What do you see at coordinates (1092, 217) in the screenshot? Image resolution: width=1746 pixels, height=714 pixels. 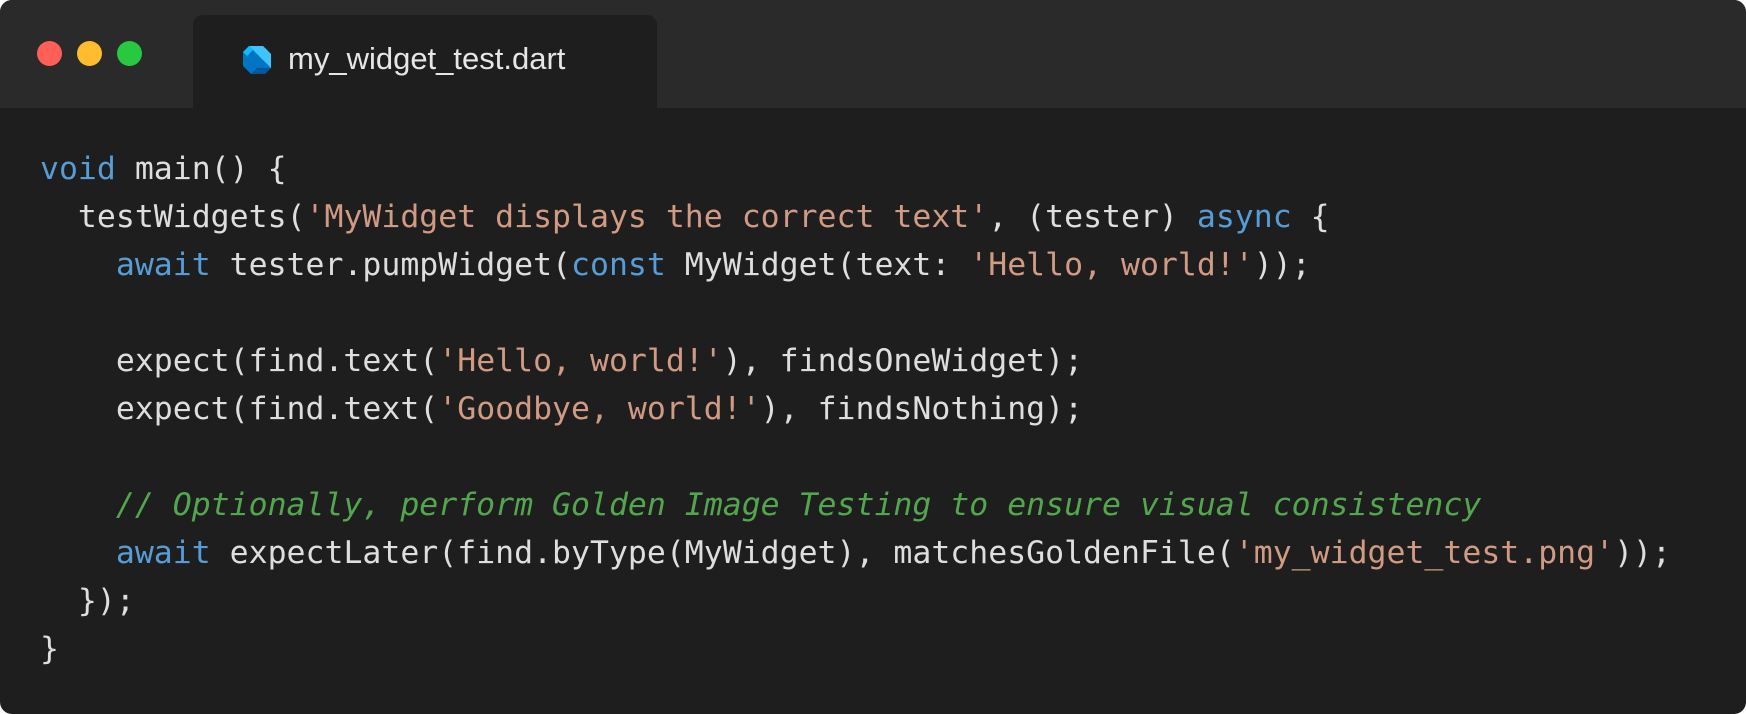 I see `code-token-plain: , (tester)` at bounding box center [1092, 217].